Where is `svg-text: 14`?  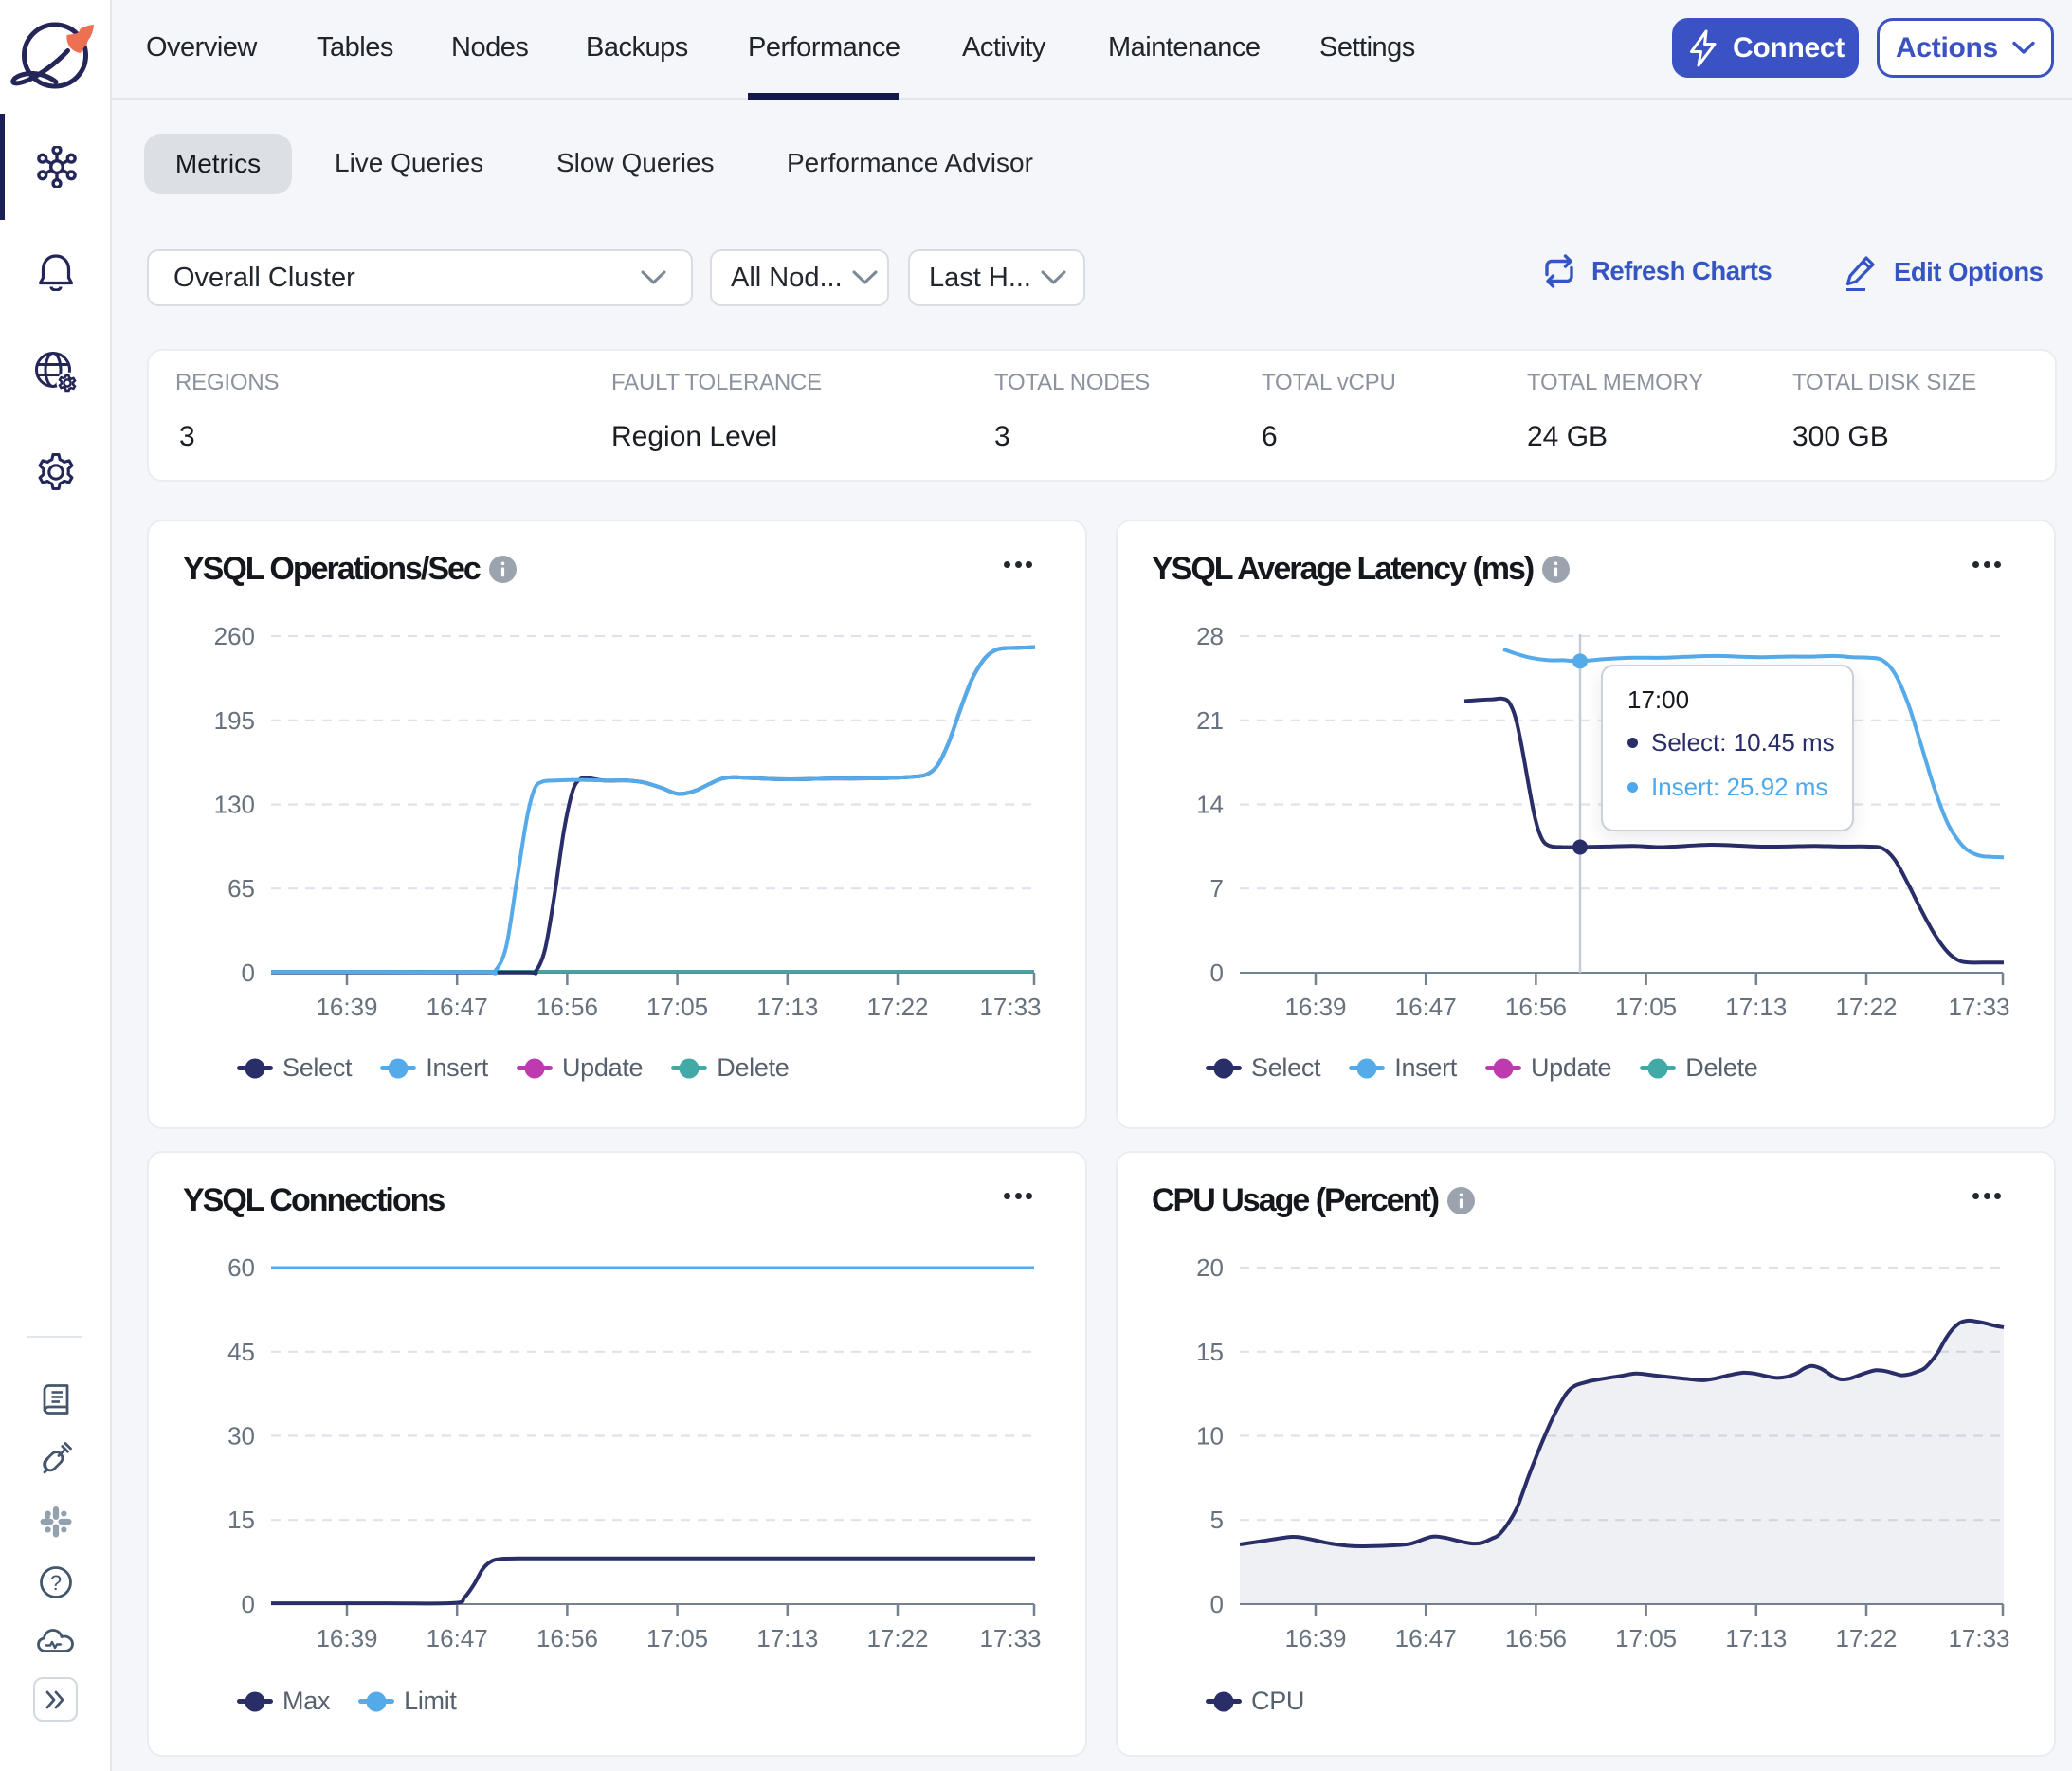
svg-text: 14 is located at coordinates (1210, 805).